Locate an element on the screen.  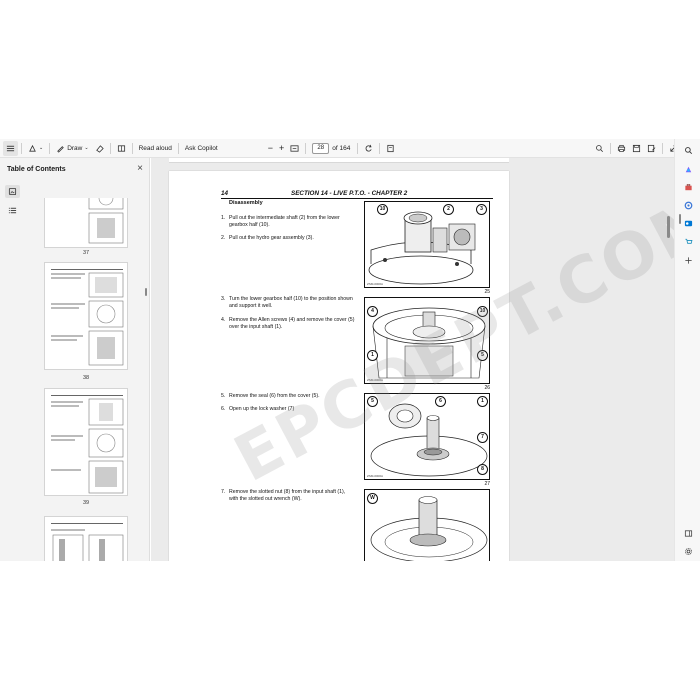
highlighter-icon is located at coordinates (32, 148).